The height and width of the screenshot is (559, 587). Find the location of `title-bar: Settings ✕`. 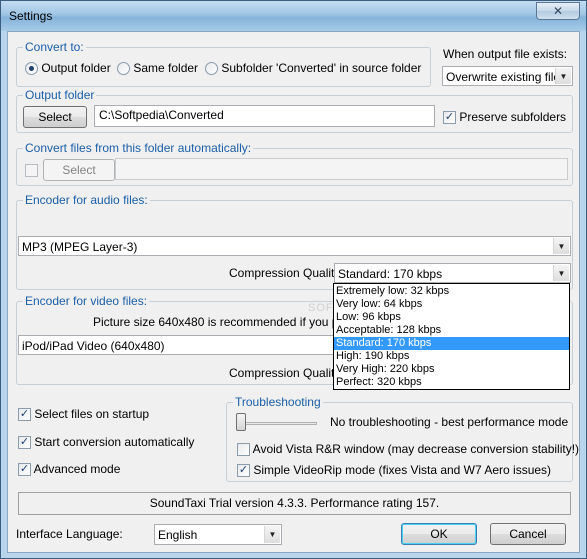

title-bar: Settings ✕ is located at coordinates (293, 16).